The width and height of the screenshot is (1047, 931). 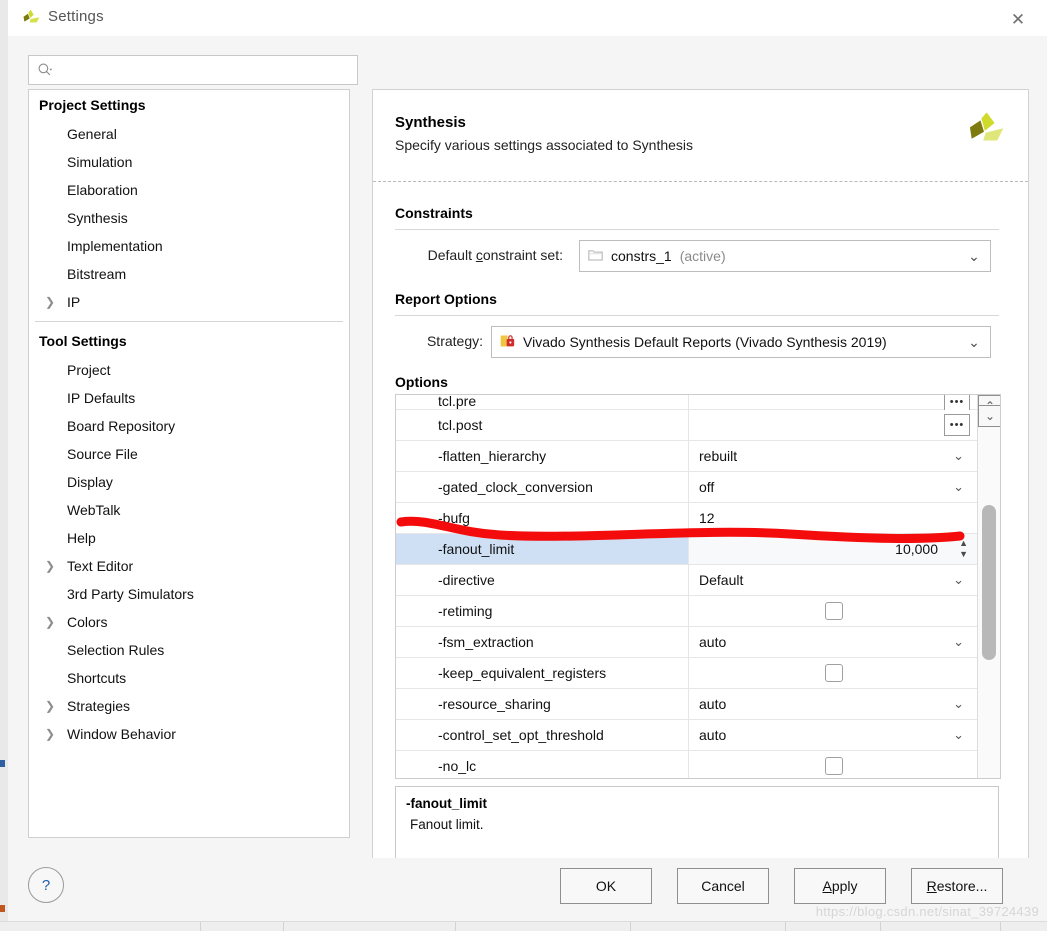 What do you see at coordinates (963, 549) in the screenshot?
I see `spinner-stepper: ▲ ▼` at bounding box center [963, 549].